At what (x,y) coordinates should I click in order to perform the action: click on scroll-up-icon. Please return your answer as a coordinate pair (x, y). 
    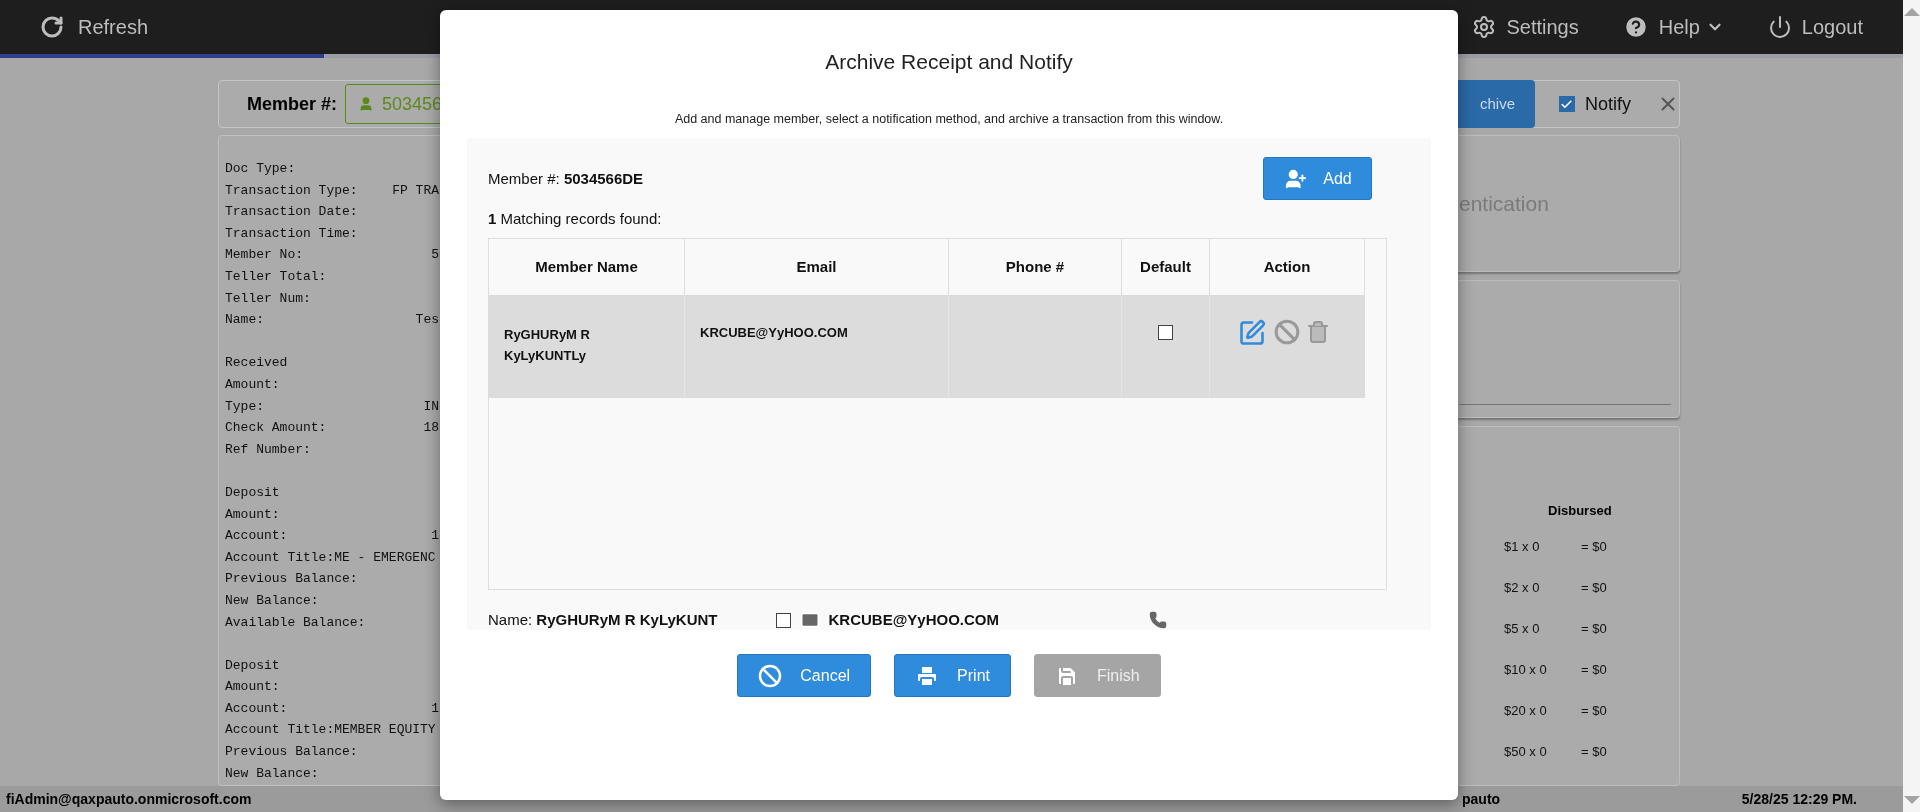
    Looking at the image, I should click on (1911, 12).